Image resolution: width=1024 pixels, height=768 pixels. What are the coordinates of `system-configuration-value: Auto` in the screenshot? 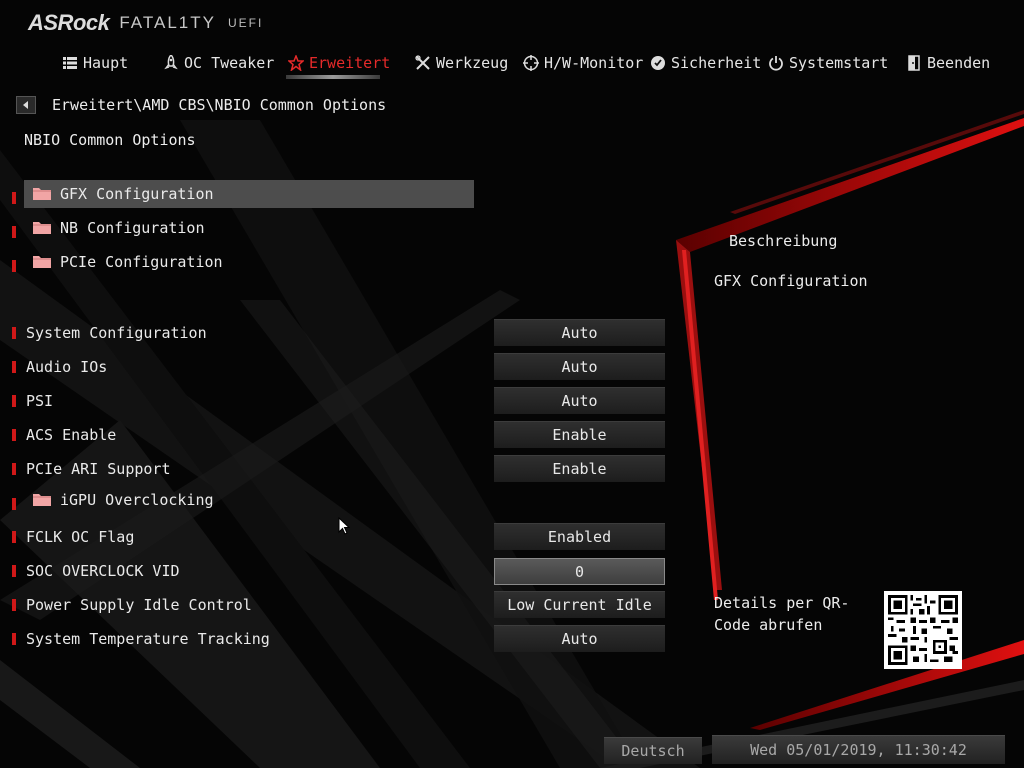 It's located at (579, 332).